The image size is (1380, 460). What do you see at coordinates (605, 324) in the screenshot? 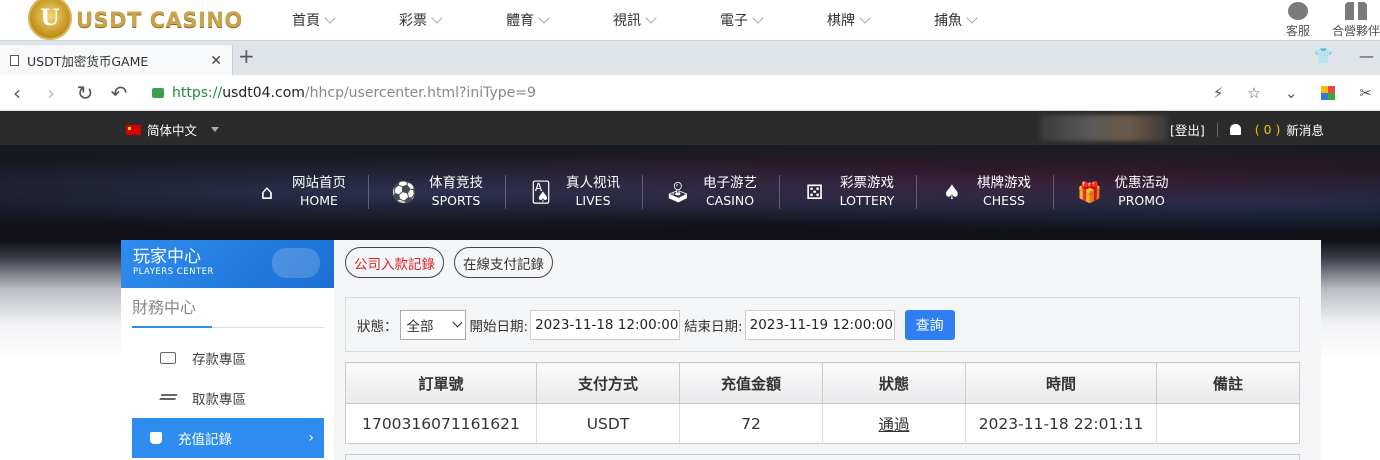
I see `start-date-input: 2023-11-18 12:00:00` at bounding box center [605, 324].